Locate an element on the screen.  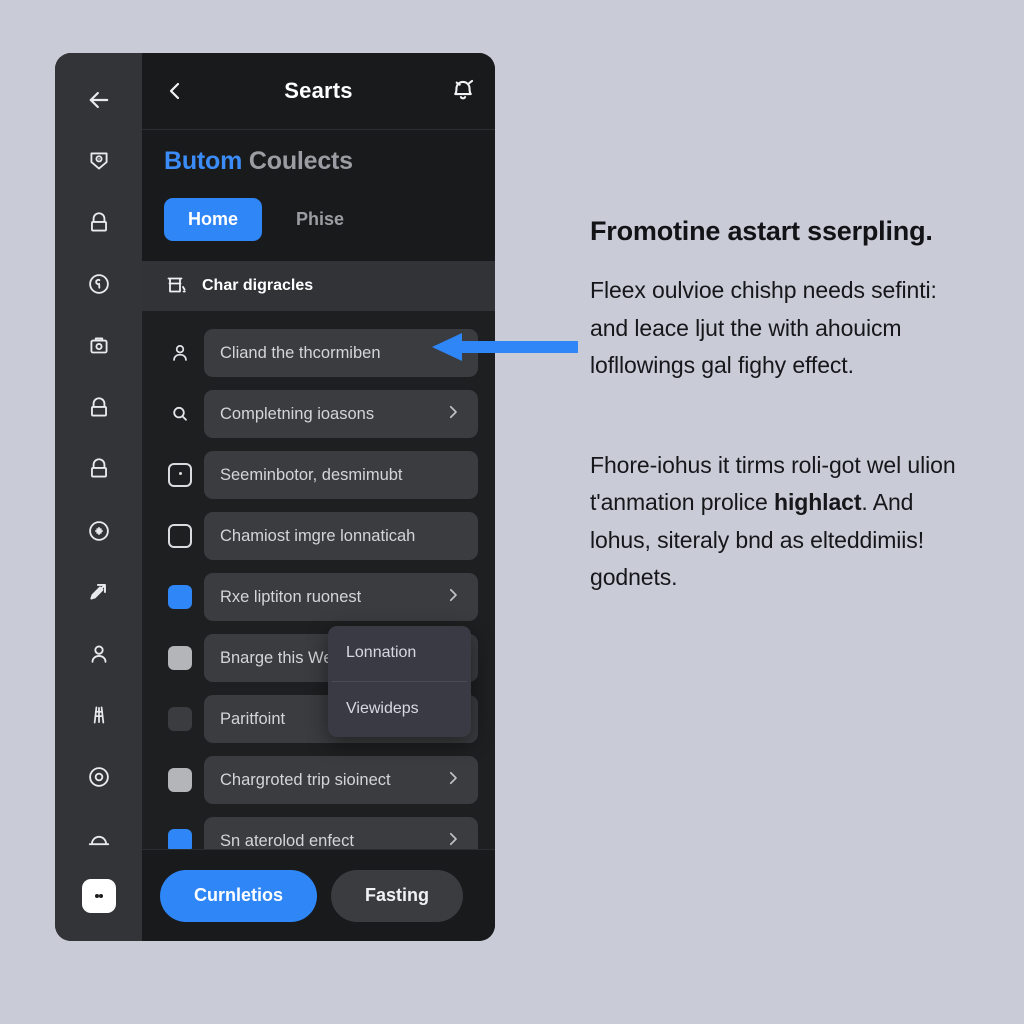
chevron-left-icon is located at coordinates (175, 91).